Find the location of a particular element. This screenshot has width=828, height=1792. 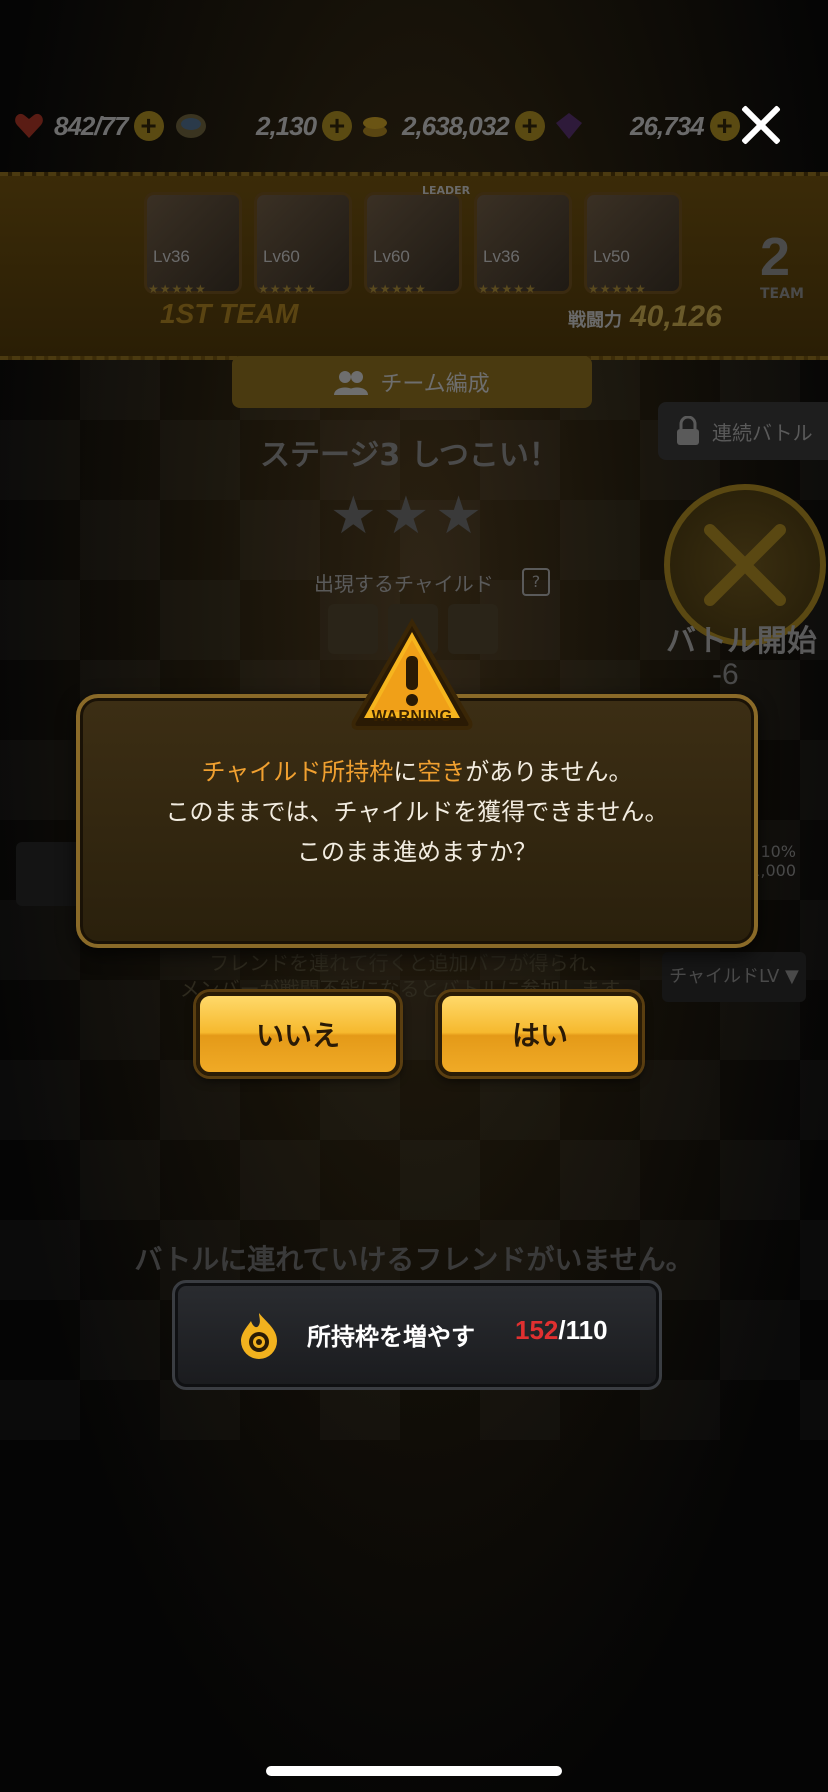

dialog-message-line-2: このままでは、チャイルドを獲得できません。 is located at coordinates (417, 812).